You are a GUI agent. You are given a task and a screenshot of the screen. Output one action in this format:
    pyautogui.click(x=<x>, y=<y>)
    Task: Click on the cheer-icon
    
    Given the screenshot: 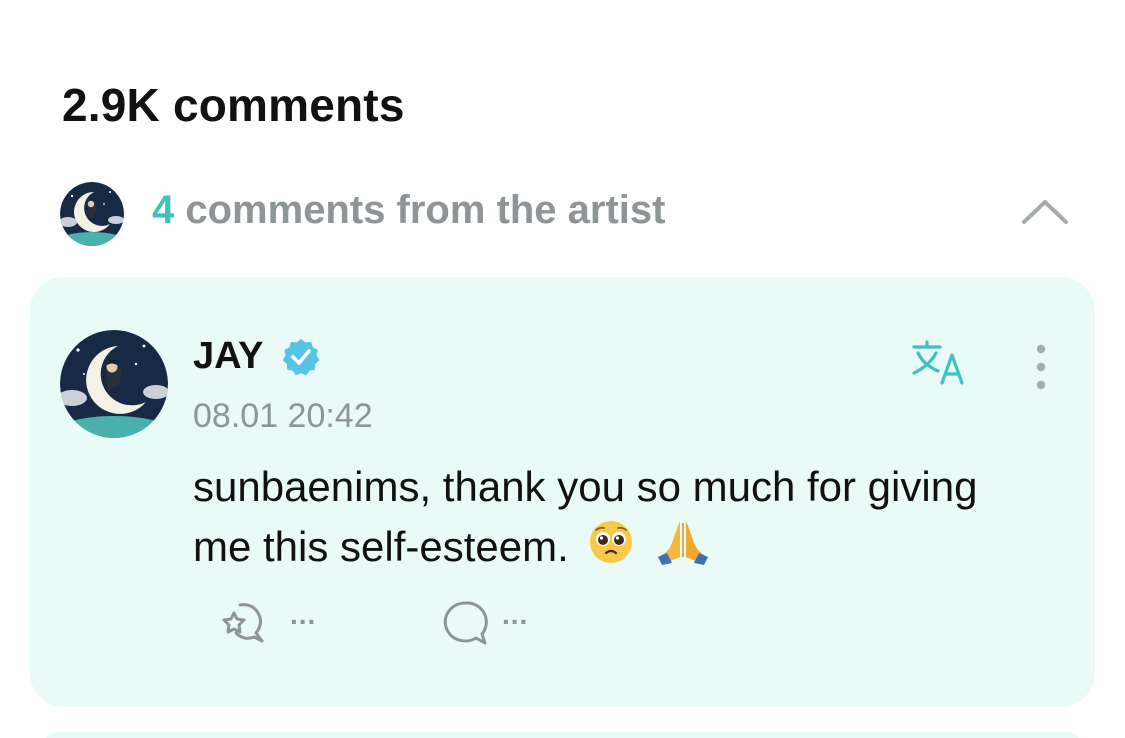 What is the action you would take?
    pyautogui.click(x=243, y=623)
    